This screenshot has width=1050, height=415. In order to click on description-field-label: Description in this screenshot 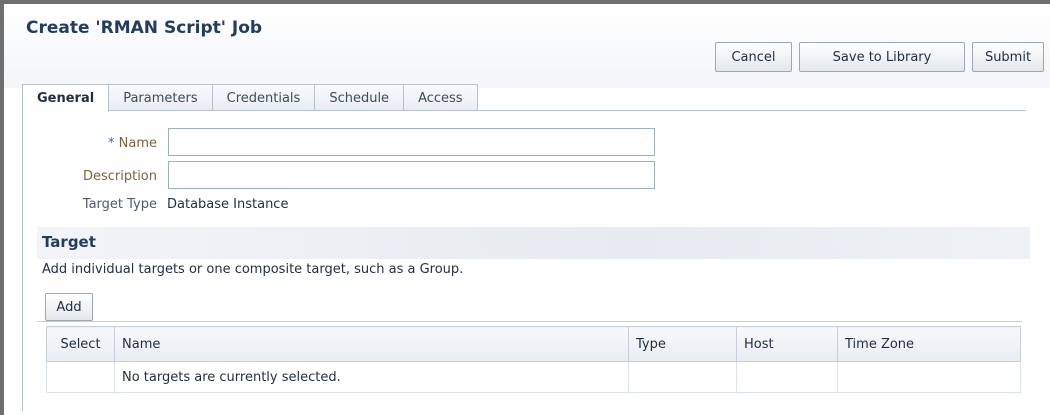, I will do `click(119, 176)`.